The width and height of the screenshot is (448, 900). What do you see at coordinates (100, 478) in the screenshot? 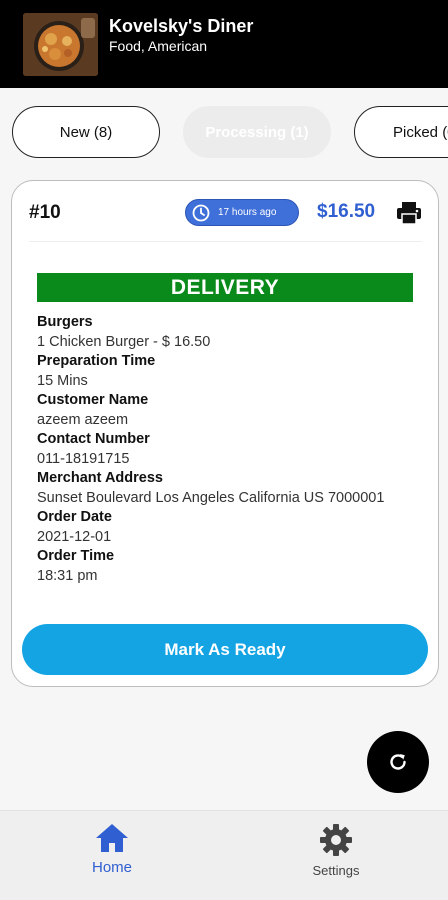
I see `field-label: Merchant Address` at bounding box center [100, 478].